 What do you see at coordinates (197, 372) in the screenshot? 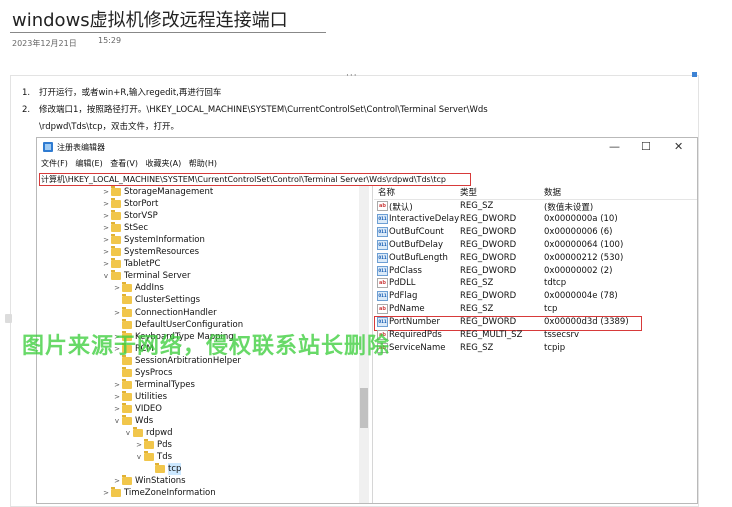
I see `tree-node: SysProcs` at bounding box center [197, 372].